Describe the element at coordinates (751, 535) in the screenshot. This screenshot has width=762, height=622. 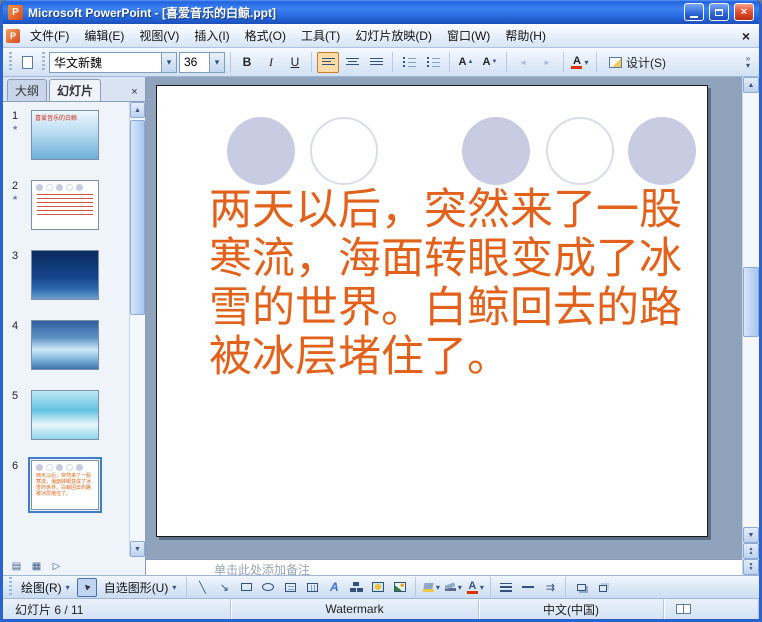
I see `scroll-down-icon: ▼` at that location.